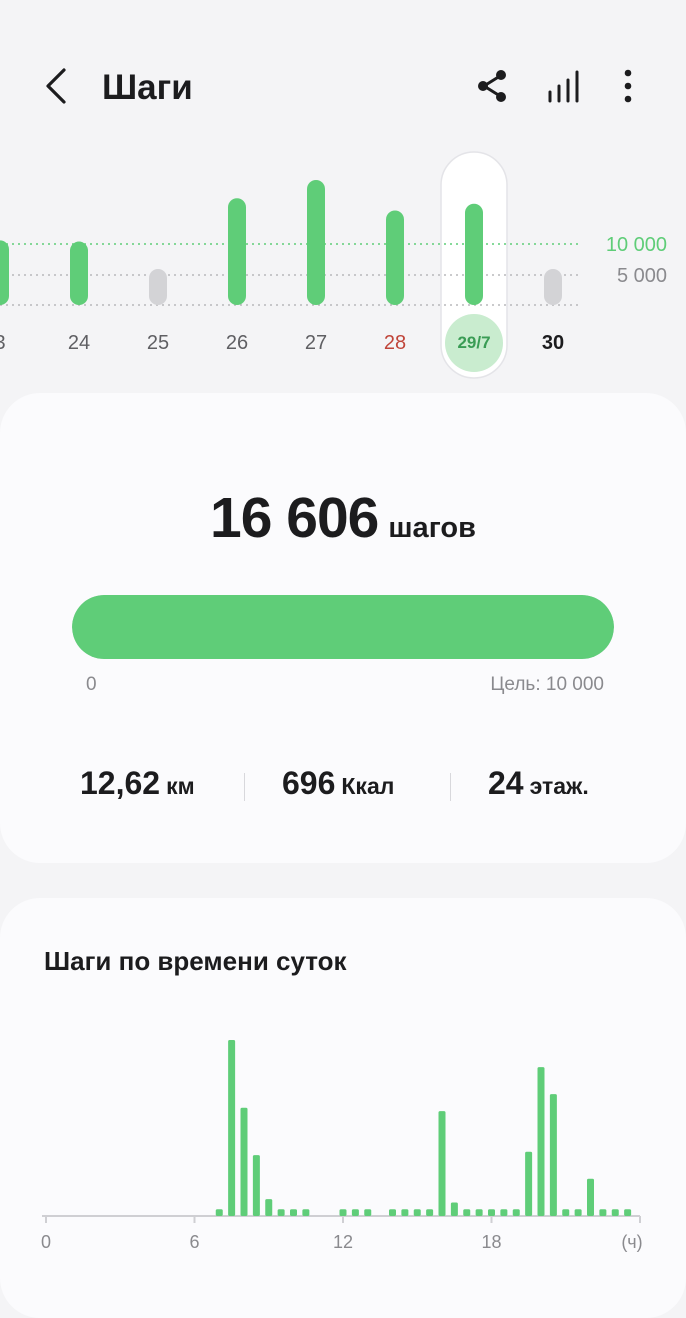 This screenshot has height=1318, width=686. I want to click on x-tick-label: 18, so click(491, 1242).